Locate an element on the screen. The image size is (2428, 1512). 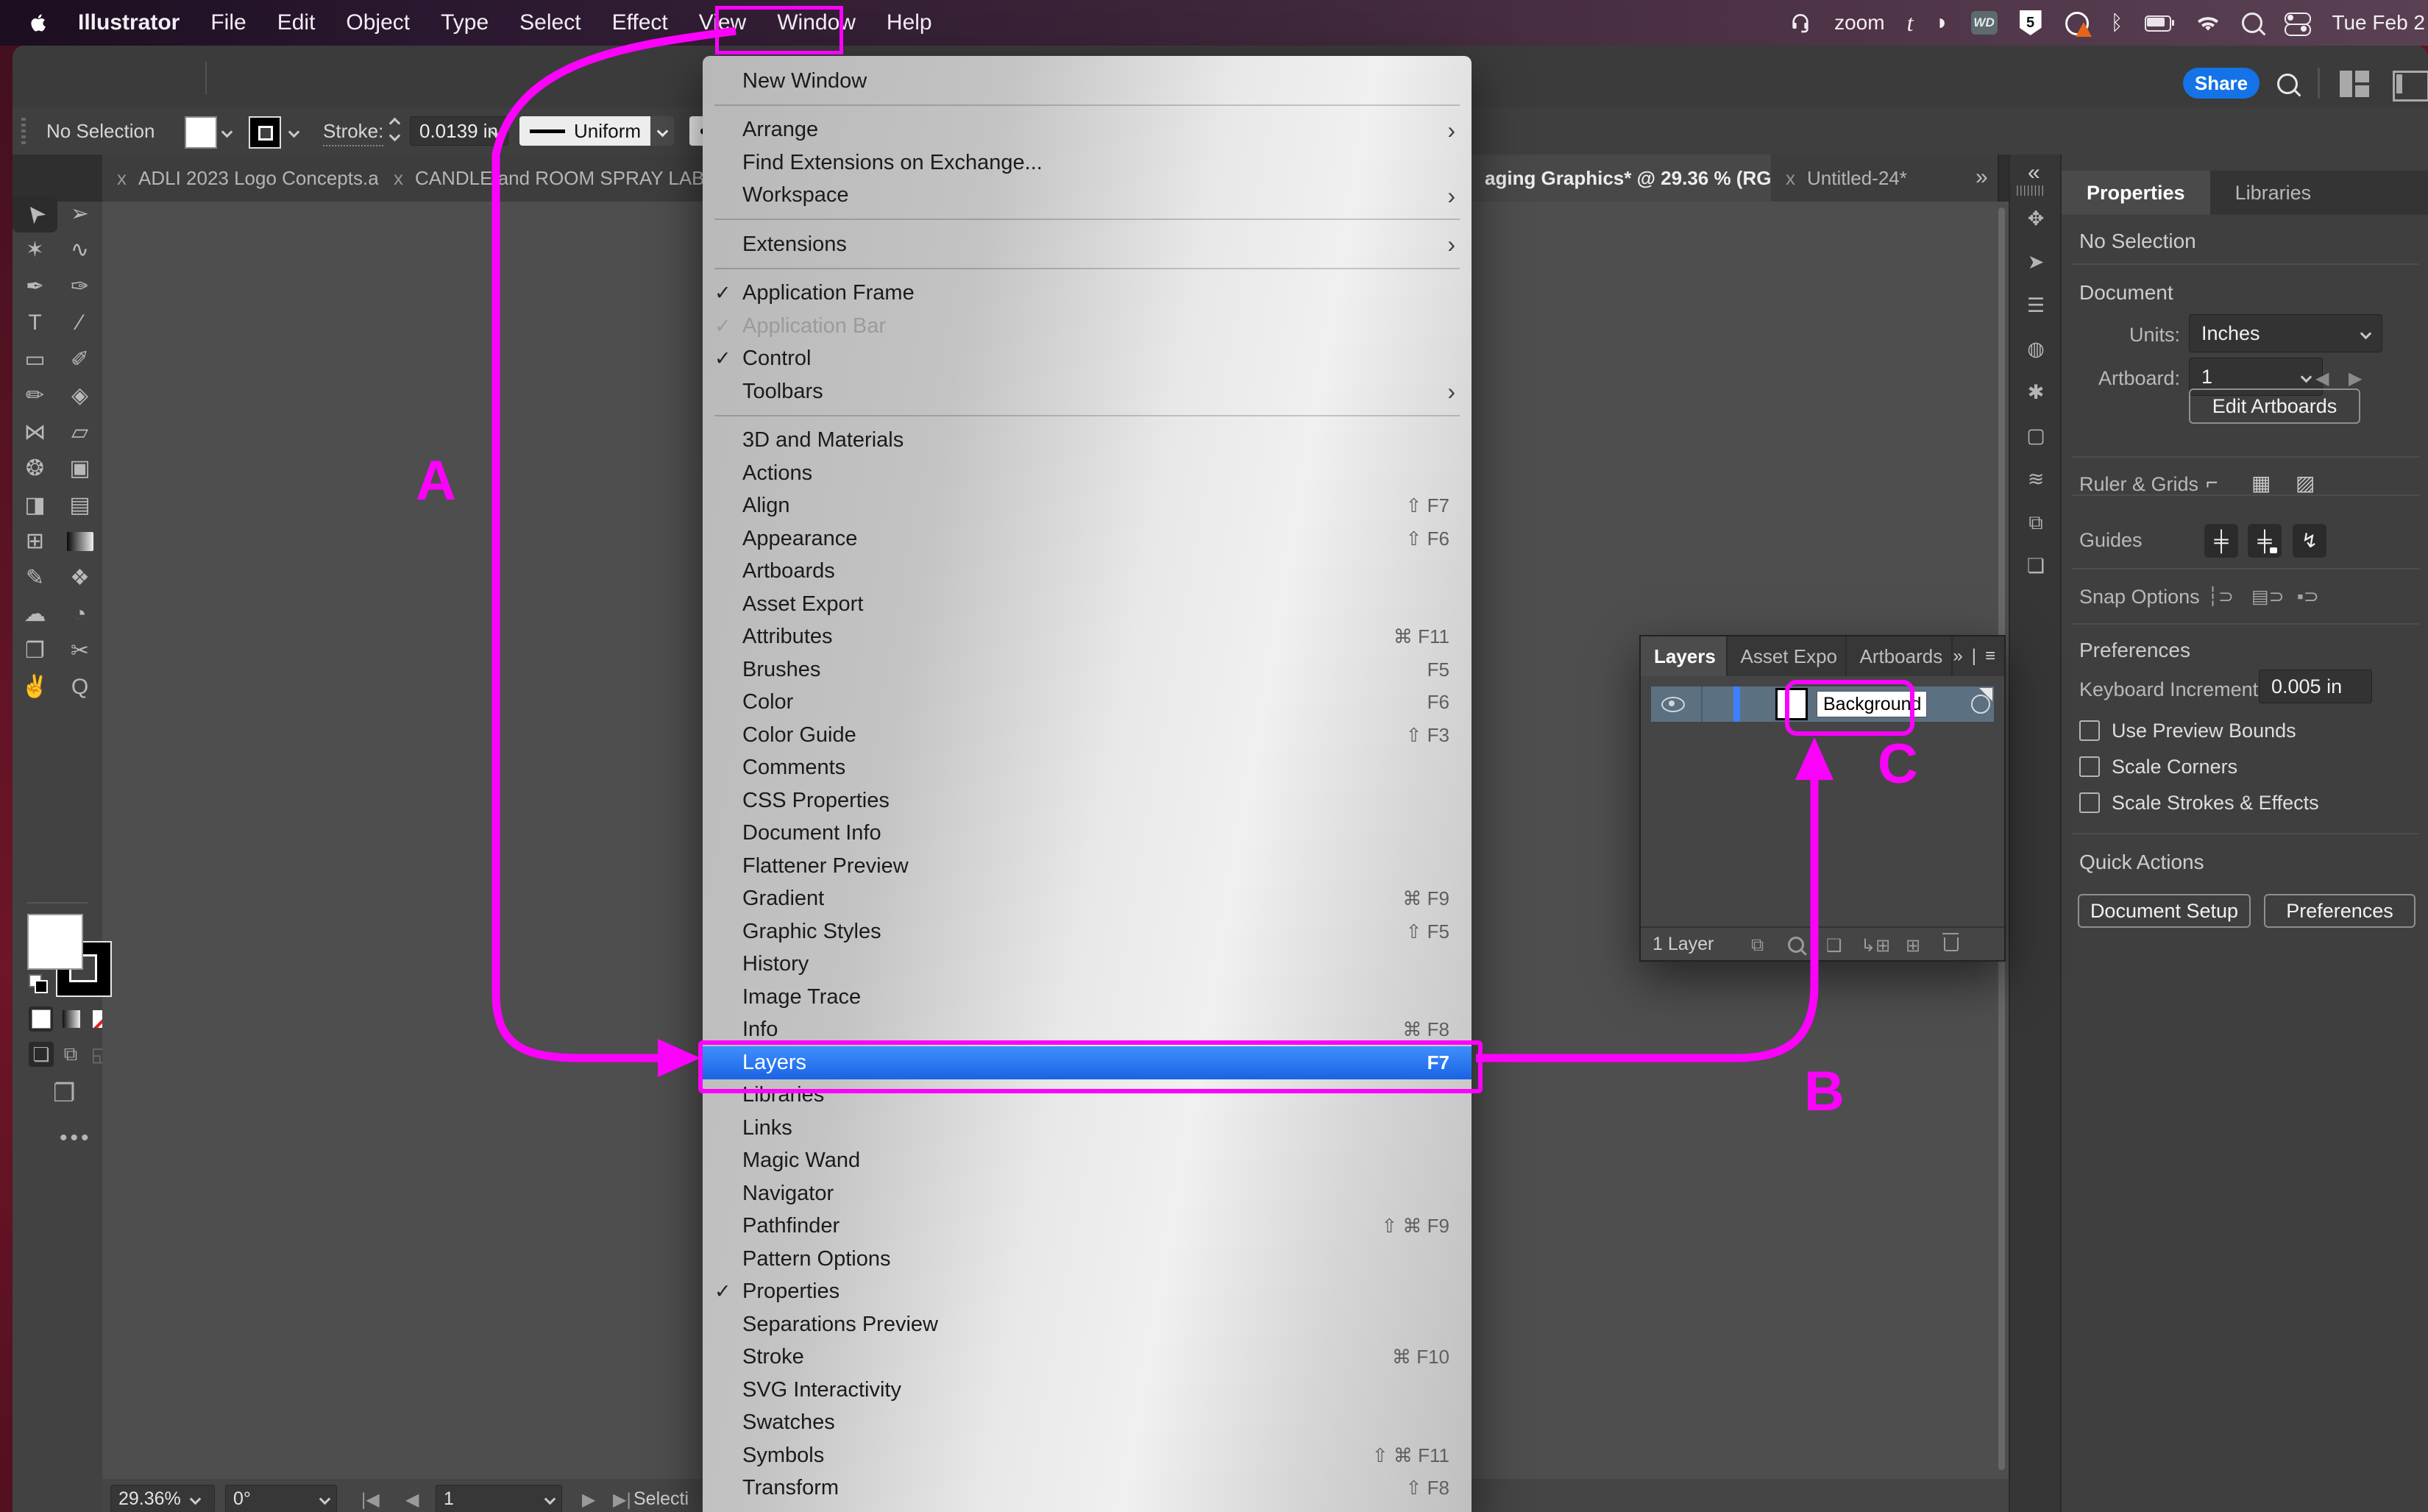
dock-icon-menu-lines: ☰ is located at coordinates (2036, 305).